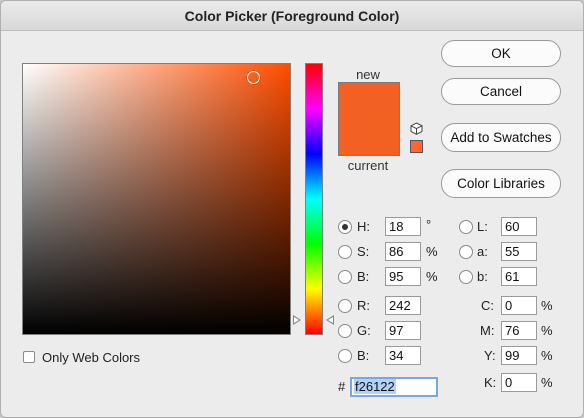 This screenshot has height=418, width=584. Describe the element at coordinates (547, 330) in the screenshot. I see `magenta-unit: %` at that location.